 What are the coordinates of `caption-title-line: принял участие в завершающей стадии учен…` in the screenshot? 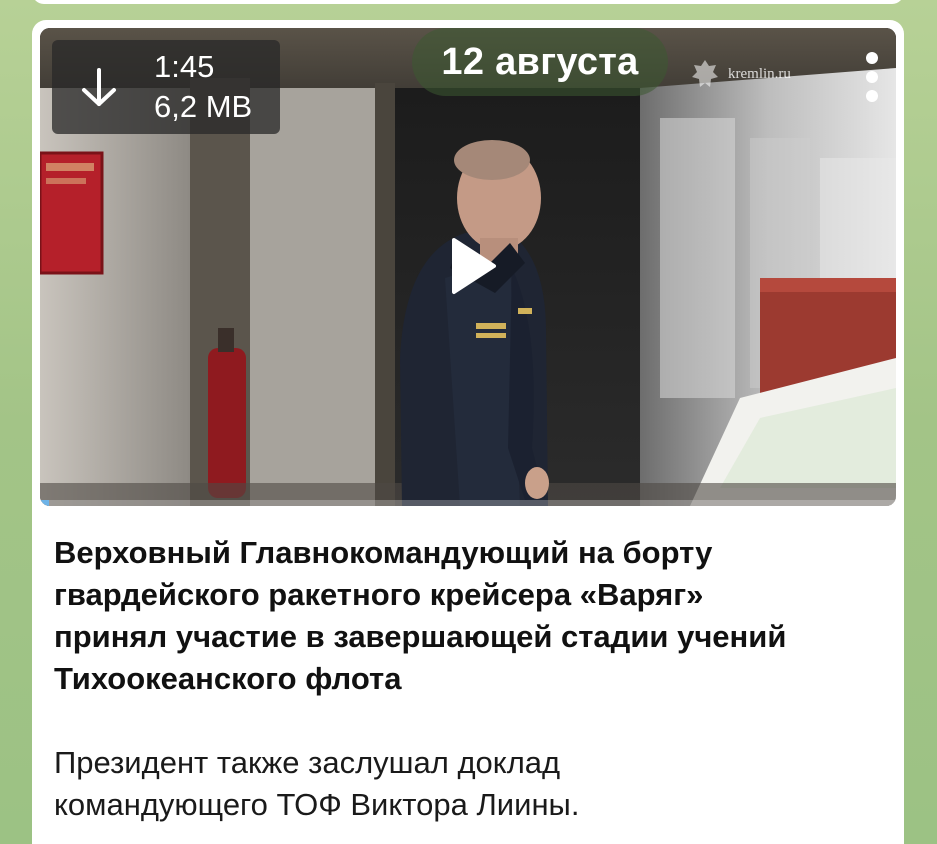 It's located at (420, 636).